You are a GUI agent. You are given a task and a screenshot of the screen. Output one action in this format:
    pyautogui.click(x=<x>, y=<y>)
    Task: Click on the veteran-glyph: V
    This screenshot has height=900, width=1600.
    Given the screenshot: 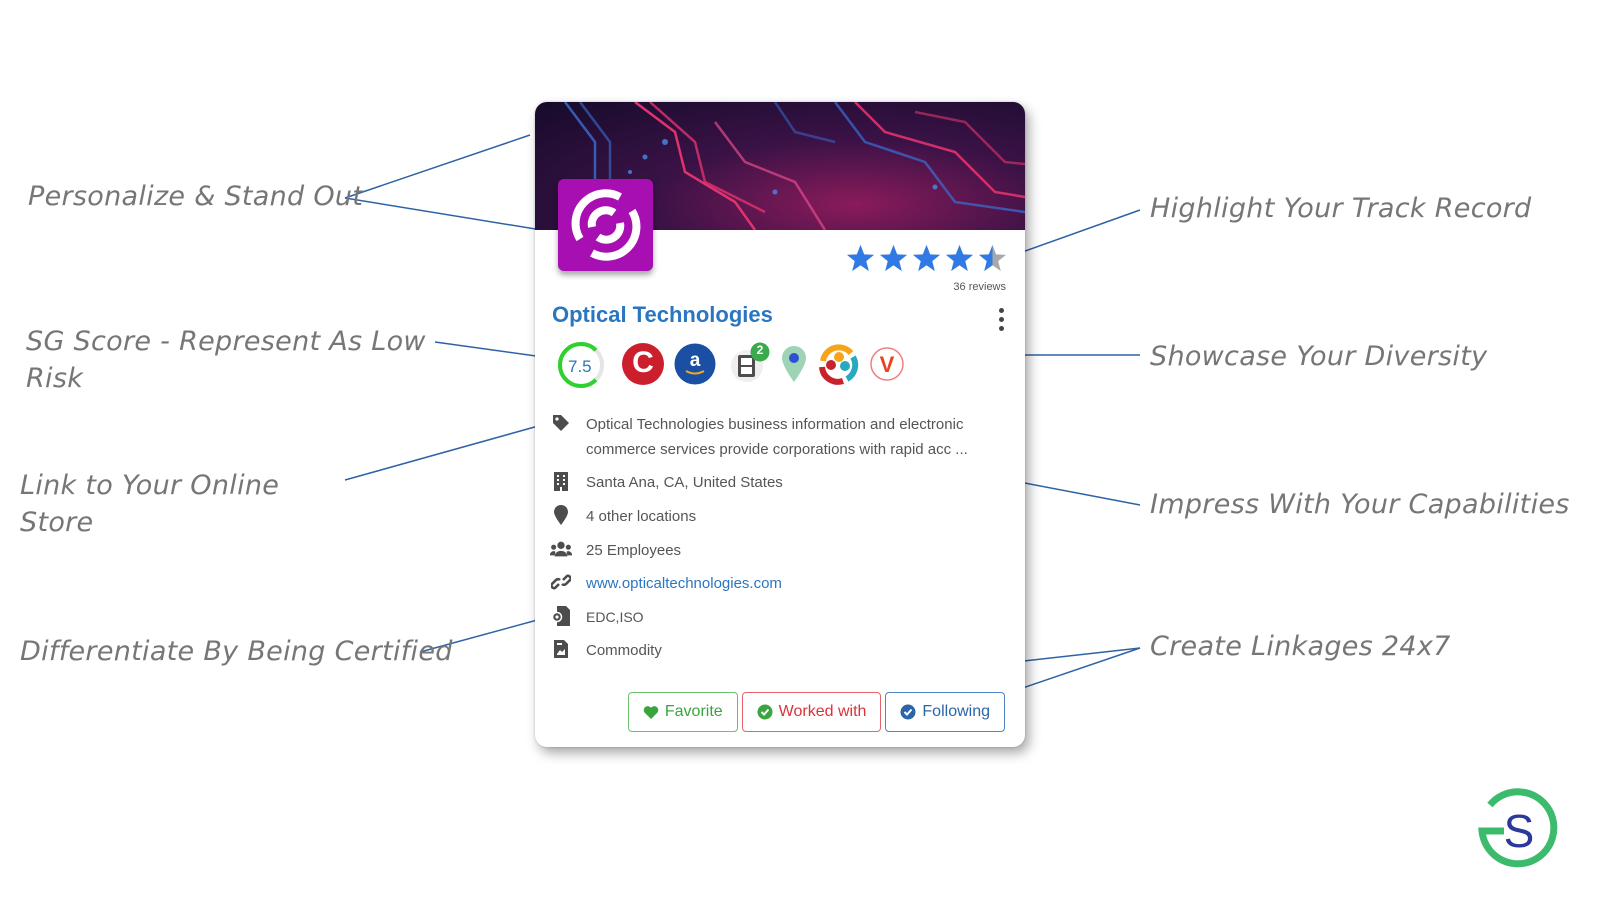 What is the action you would take?
    pyautogui.click(x=887, y=364)
    